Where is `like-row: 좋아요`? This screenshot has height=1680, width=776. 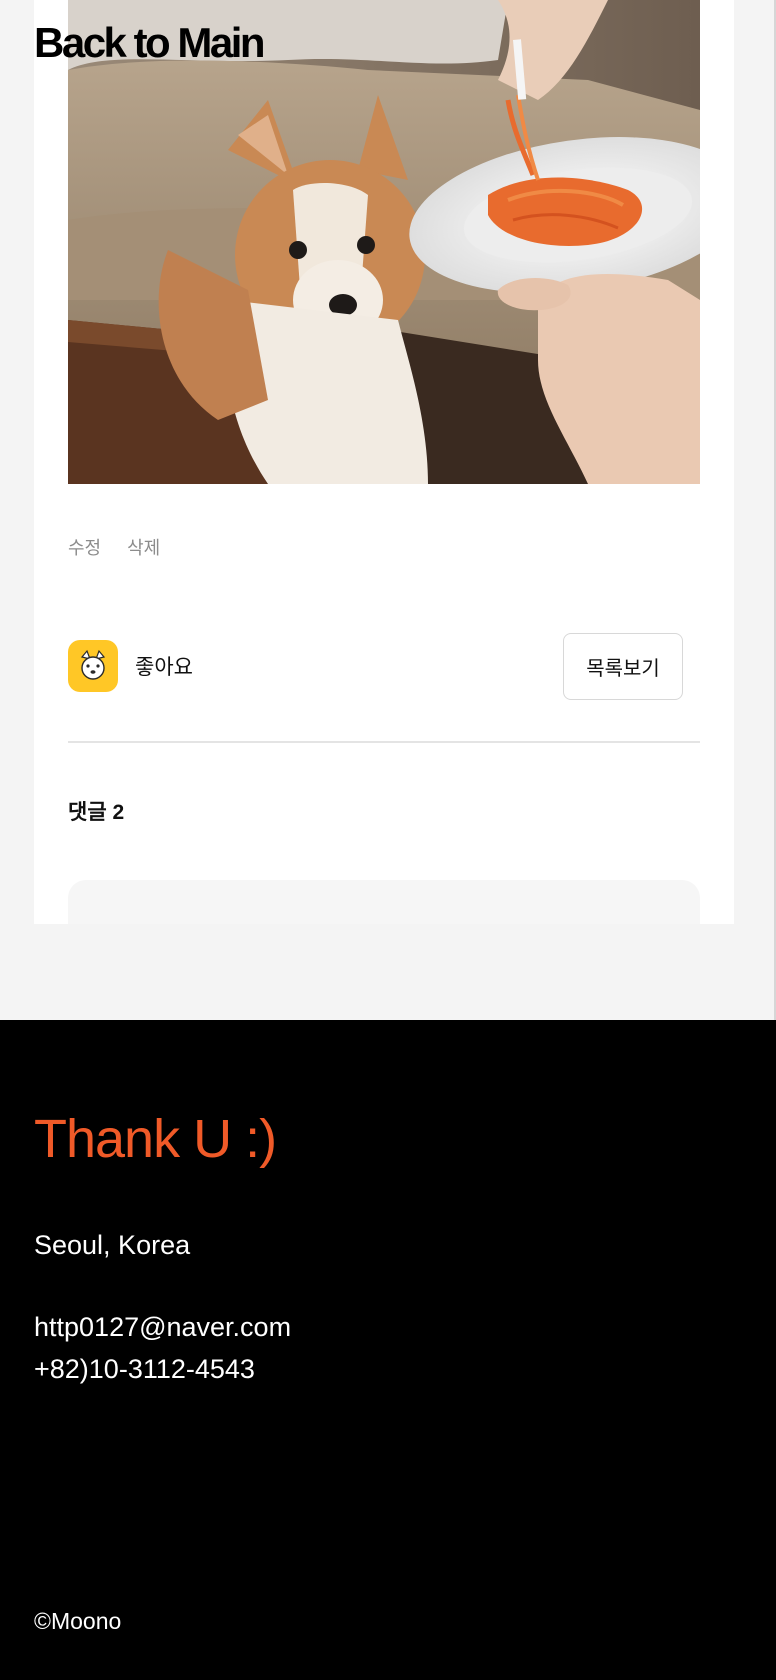
like-row: 좋아요 is located at coordinates (130, 666).